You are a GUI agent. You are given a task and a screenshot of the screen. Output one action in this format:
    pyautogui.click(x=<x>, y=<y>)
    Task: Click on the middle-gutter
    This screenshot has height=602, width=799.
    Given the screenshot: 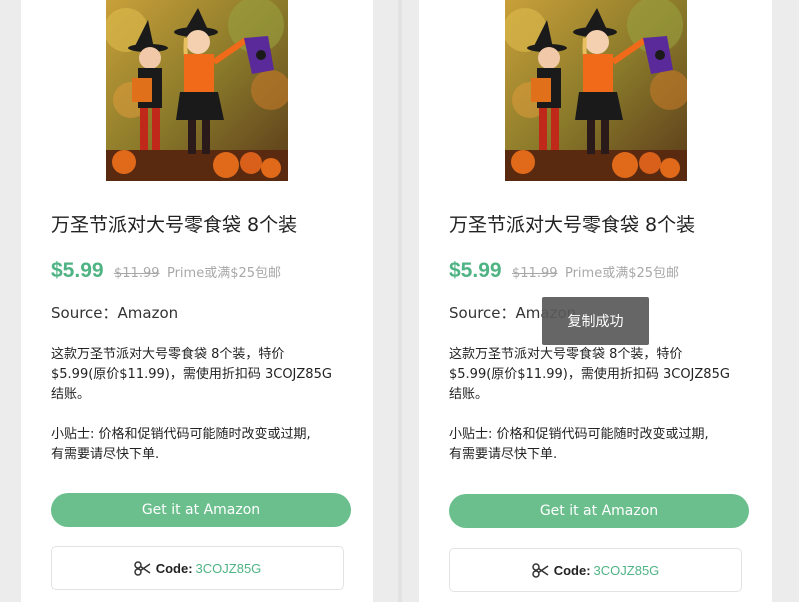 What is the action you would take?
    pyautogui.click(x=396, y=301)
    